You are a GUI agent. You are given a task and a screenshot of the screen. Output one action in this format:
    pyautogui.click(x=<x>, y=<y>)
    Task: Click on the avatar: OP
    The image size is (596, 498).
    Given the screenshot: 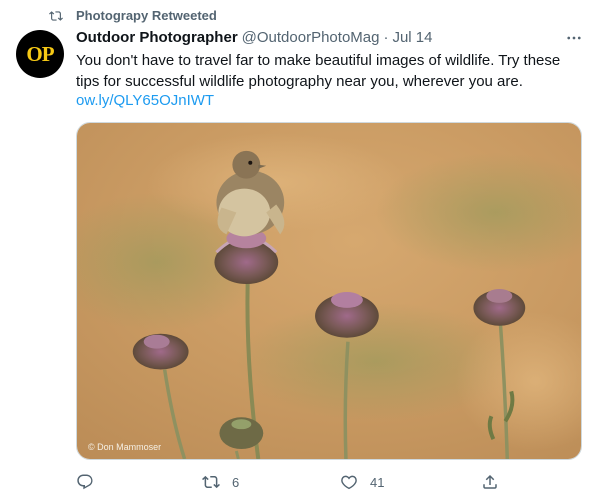 What is the action you would take?
    pyautogui.click(x=40, y=54)
    